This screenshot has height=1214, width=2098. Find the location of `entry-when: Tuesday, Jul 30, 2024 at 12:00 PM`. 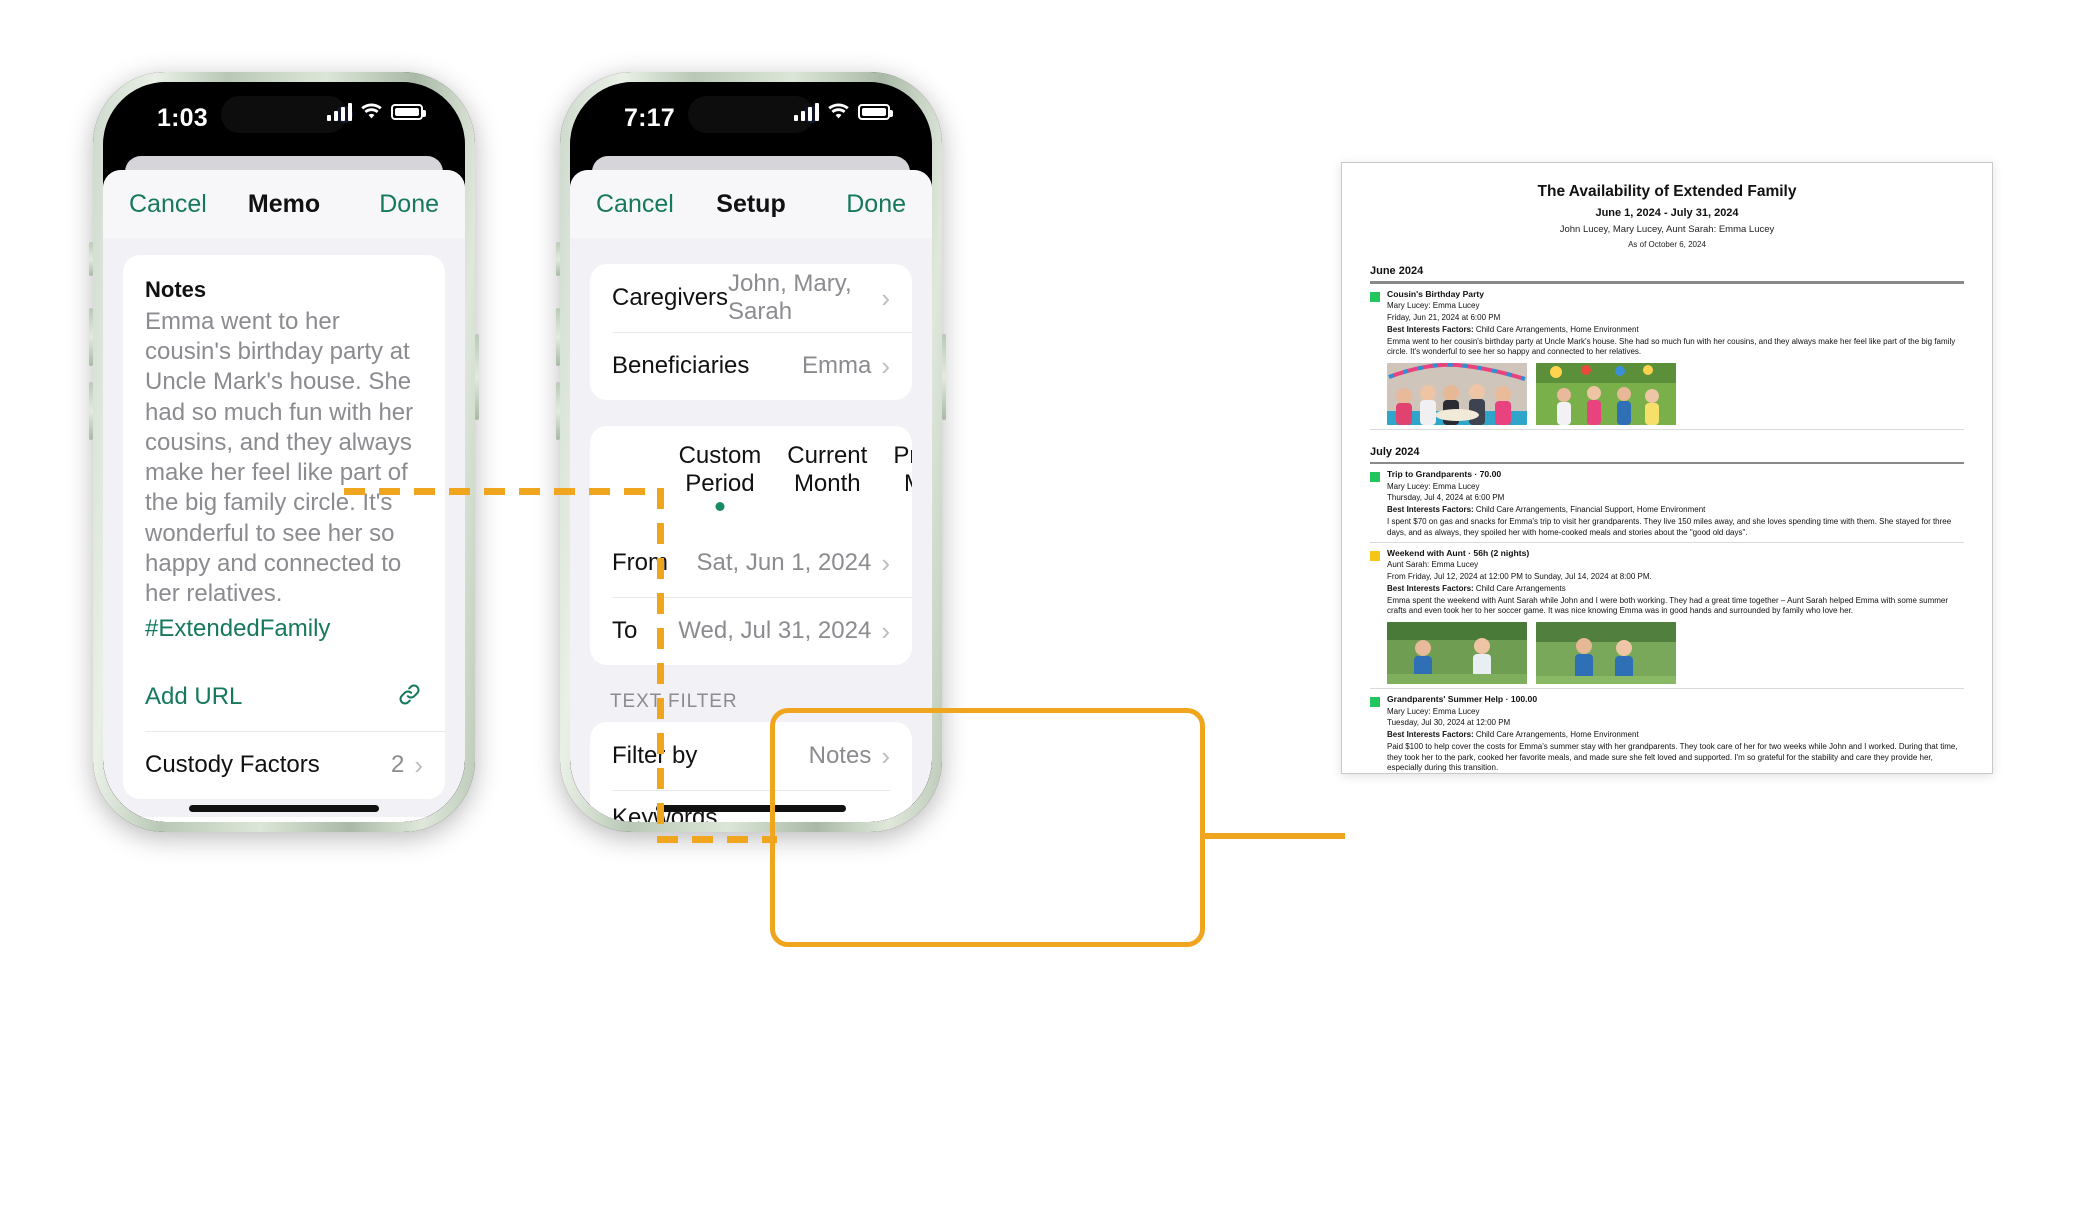

entry-when: Tuesday, Jul 30, 2024 at 12:00 PM is located at coordinates (1449, 723).